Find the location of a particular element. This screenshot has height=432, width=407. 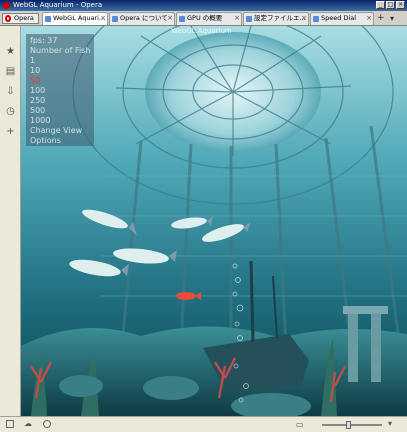

add-panel-icon: + is located at coordinates (10, 131).